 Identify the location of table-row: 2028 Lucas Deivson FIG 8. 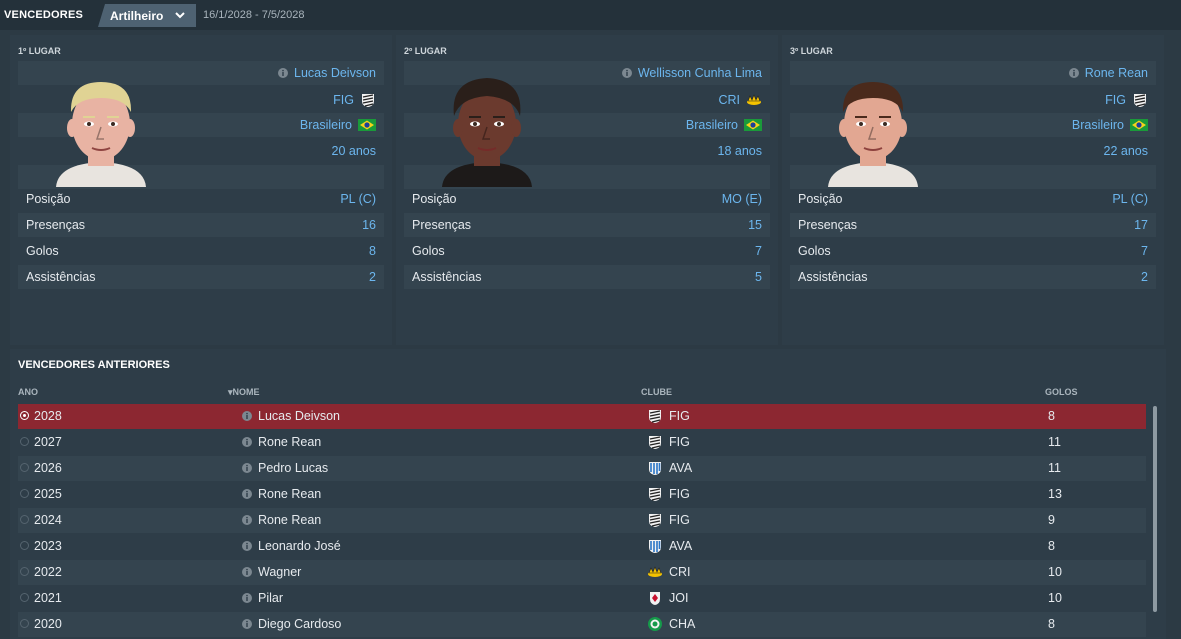
(582, 416).